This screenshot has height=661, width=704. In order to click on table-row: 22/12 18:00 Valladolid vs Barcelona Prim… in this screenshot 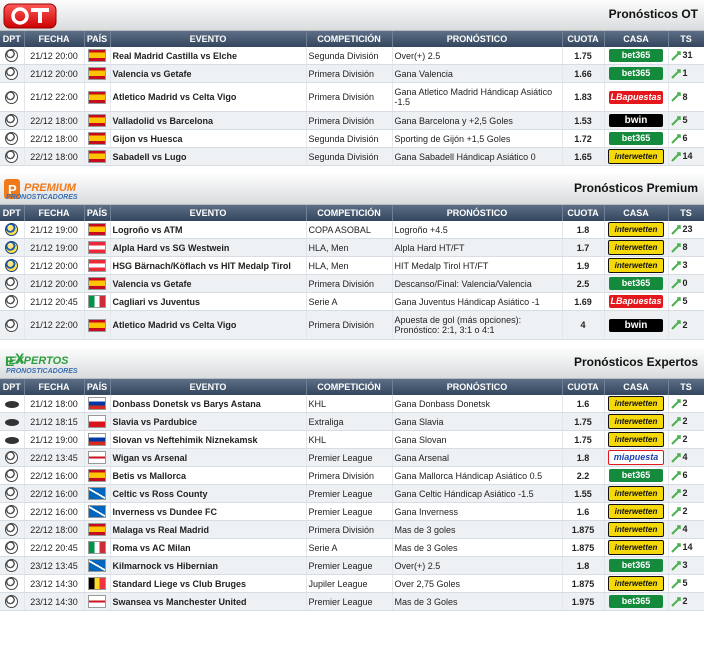, I will do `click(352, 120)`.